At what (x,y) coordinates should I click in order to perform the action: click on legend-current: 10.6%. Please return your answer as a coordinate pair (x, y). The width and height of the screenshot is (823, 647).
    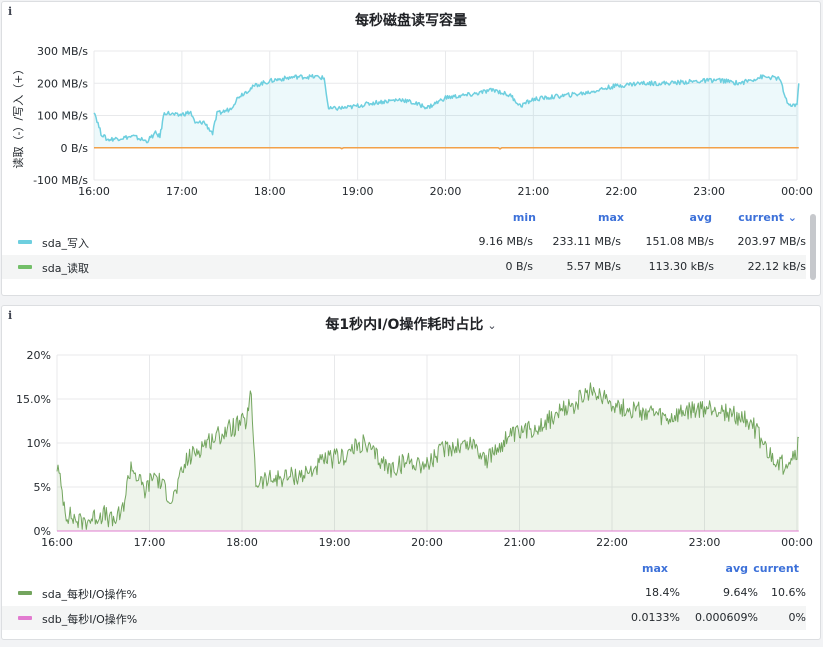
    Looking at the image, I should click on (788, 592).